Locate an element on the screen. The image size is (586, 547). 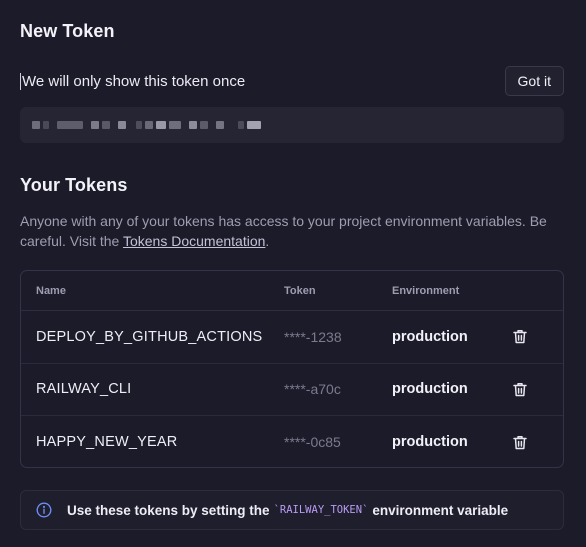
table-header: Name Token Environment is located at coordinates (292, 291).